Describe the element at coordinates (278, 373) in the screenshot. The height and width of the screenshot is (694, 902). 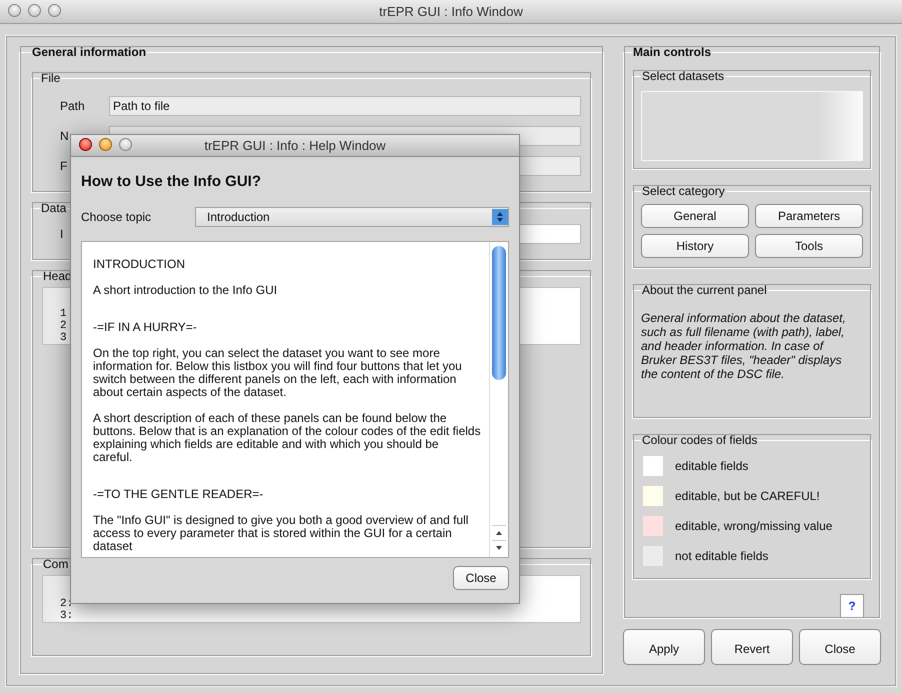
I see `help-paragraph: On the top right, you can select the dataset you want to see more information for. Below this listbox you will find four buttons that let you switch between the different panels on the left, each with information about certain aspects of the dataset.` at that location.